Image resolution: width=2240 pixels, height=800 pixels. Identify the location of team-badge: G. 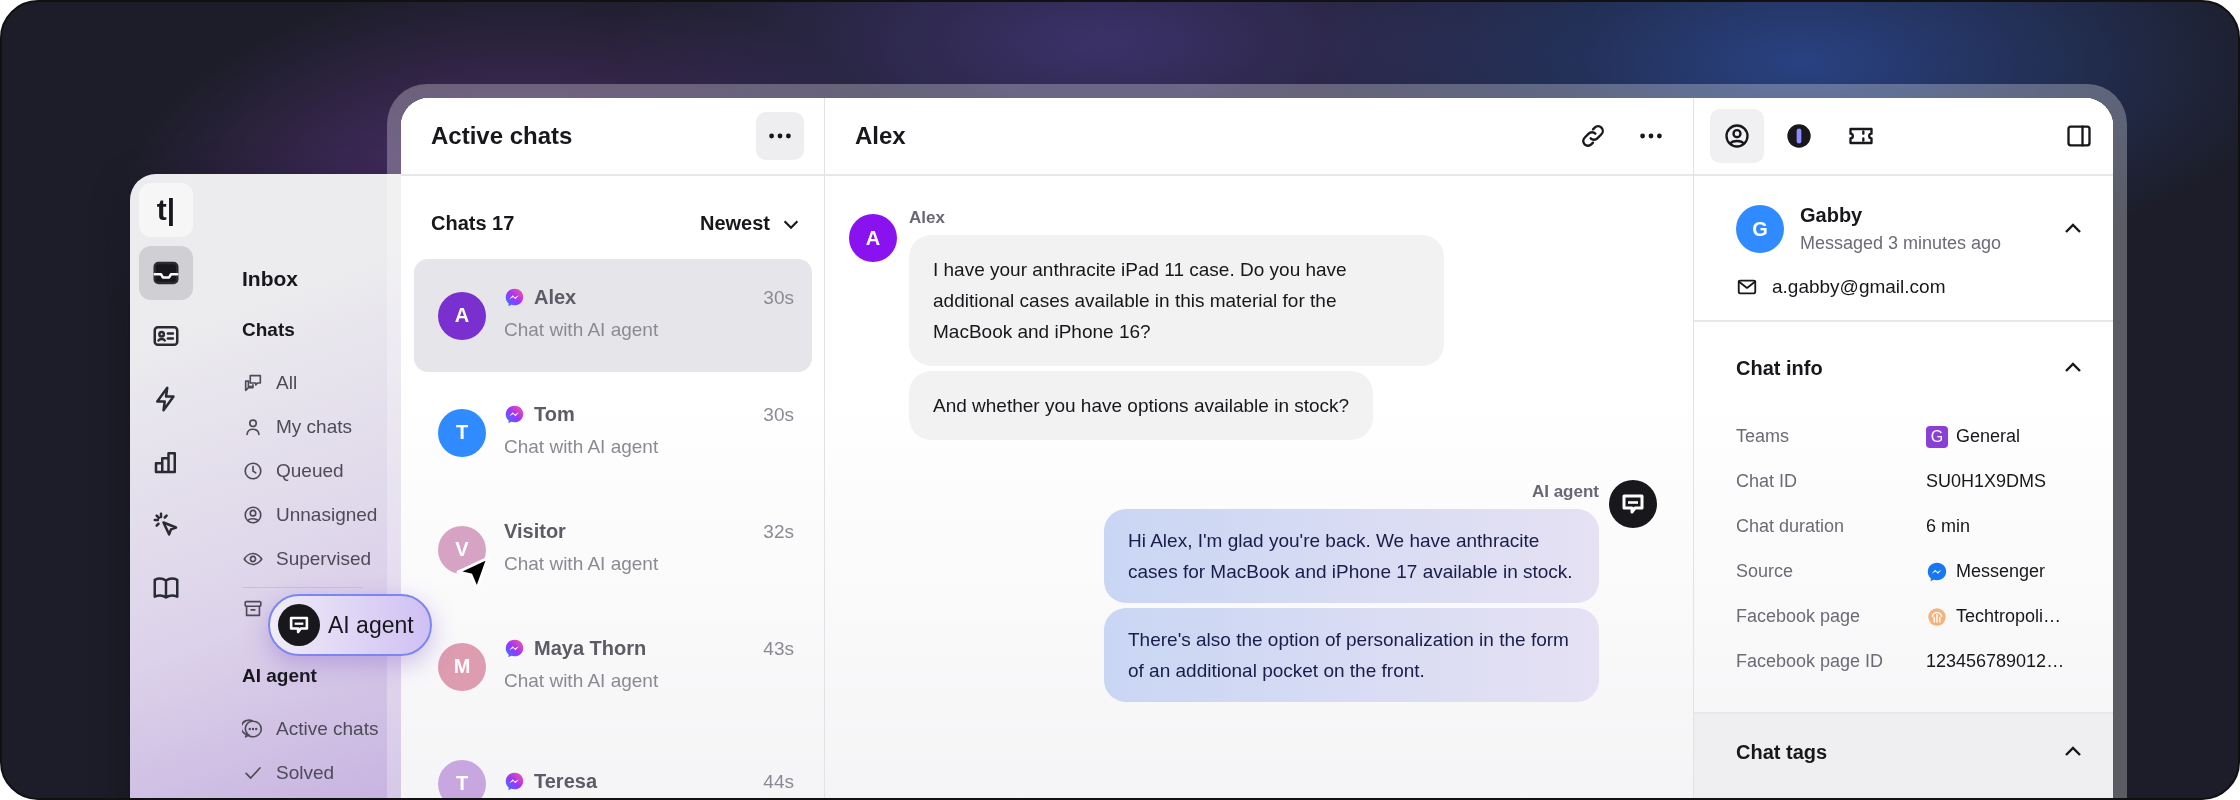
(1937, 436).